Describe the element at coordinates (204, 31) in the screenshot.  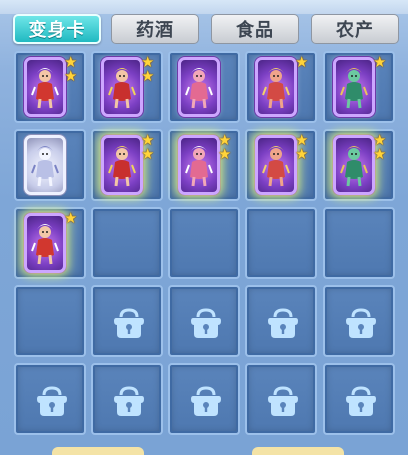
I see `category-tabs: 变身卡 药酒 食品 农产` at that location.